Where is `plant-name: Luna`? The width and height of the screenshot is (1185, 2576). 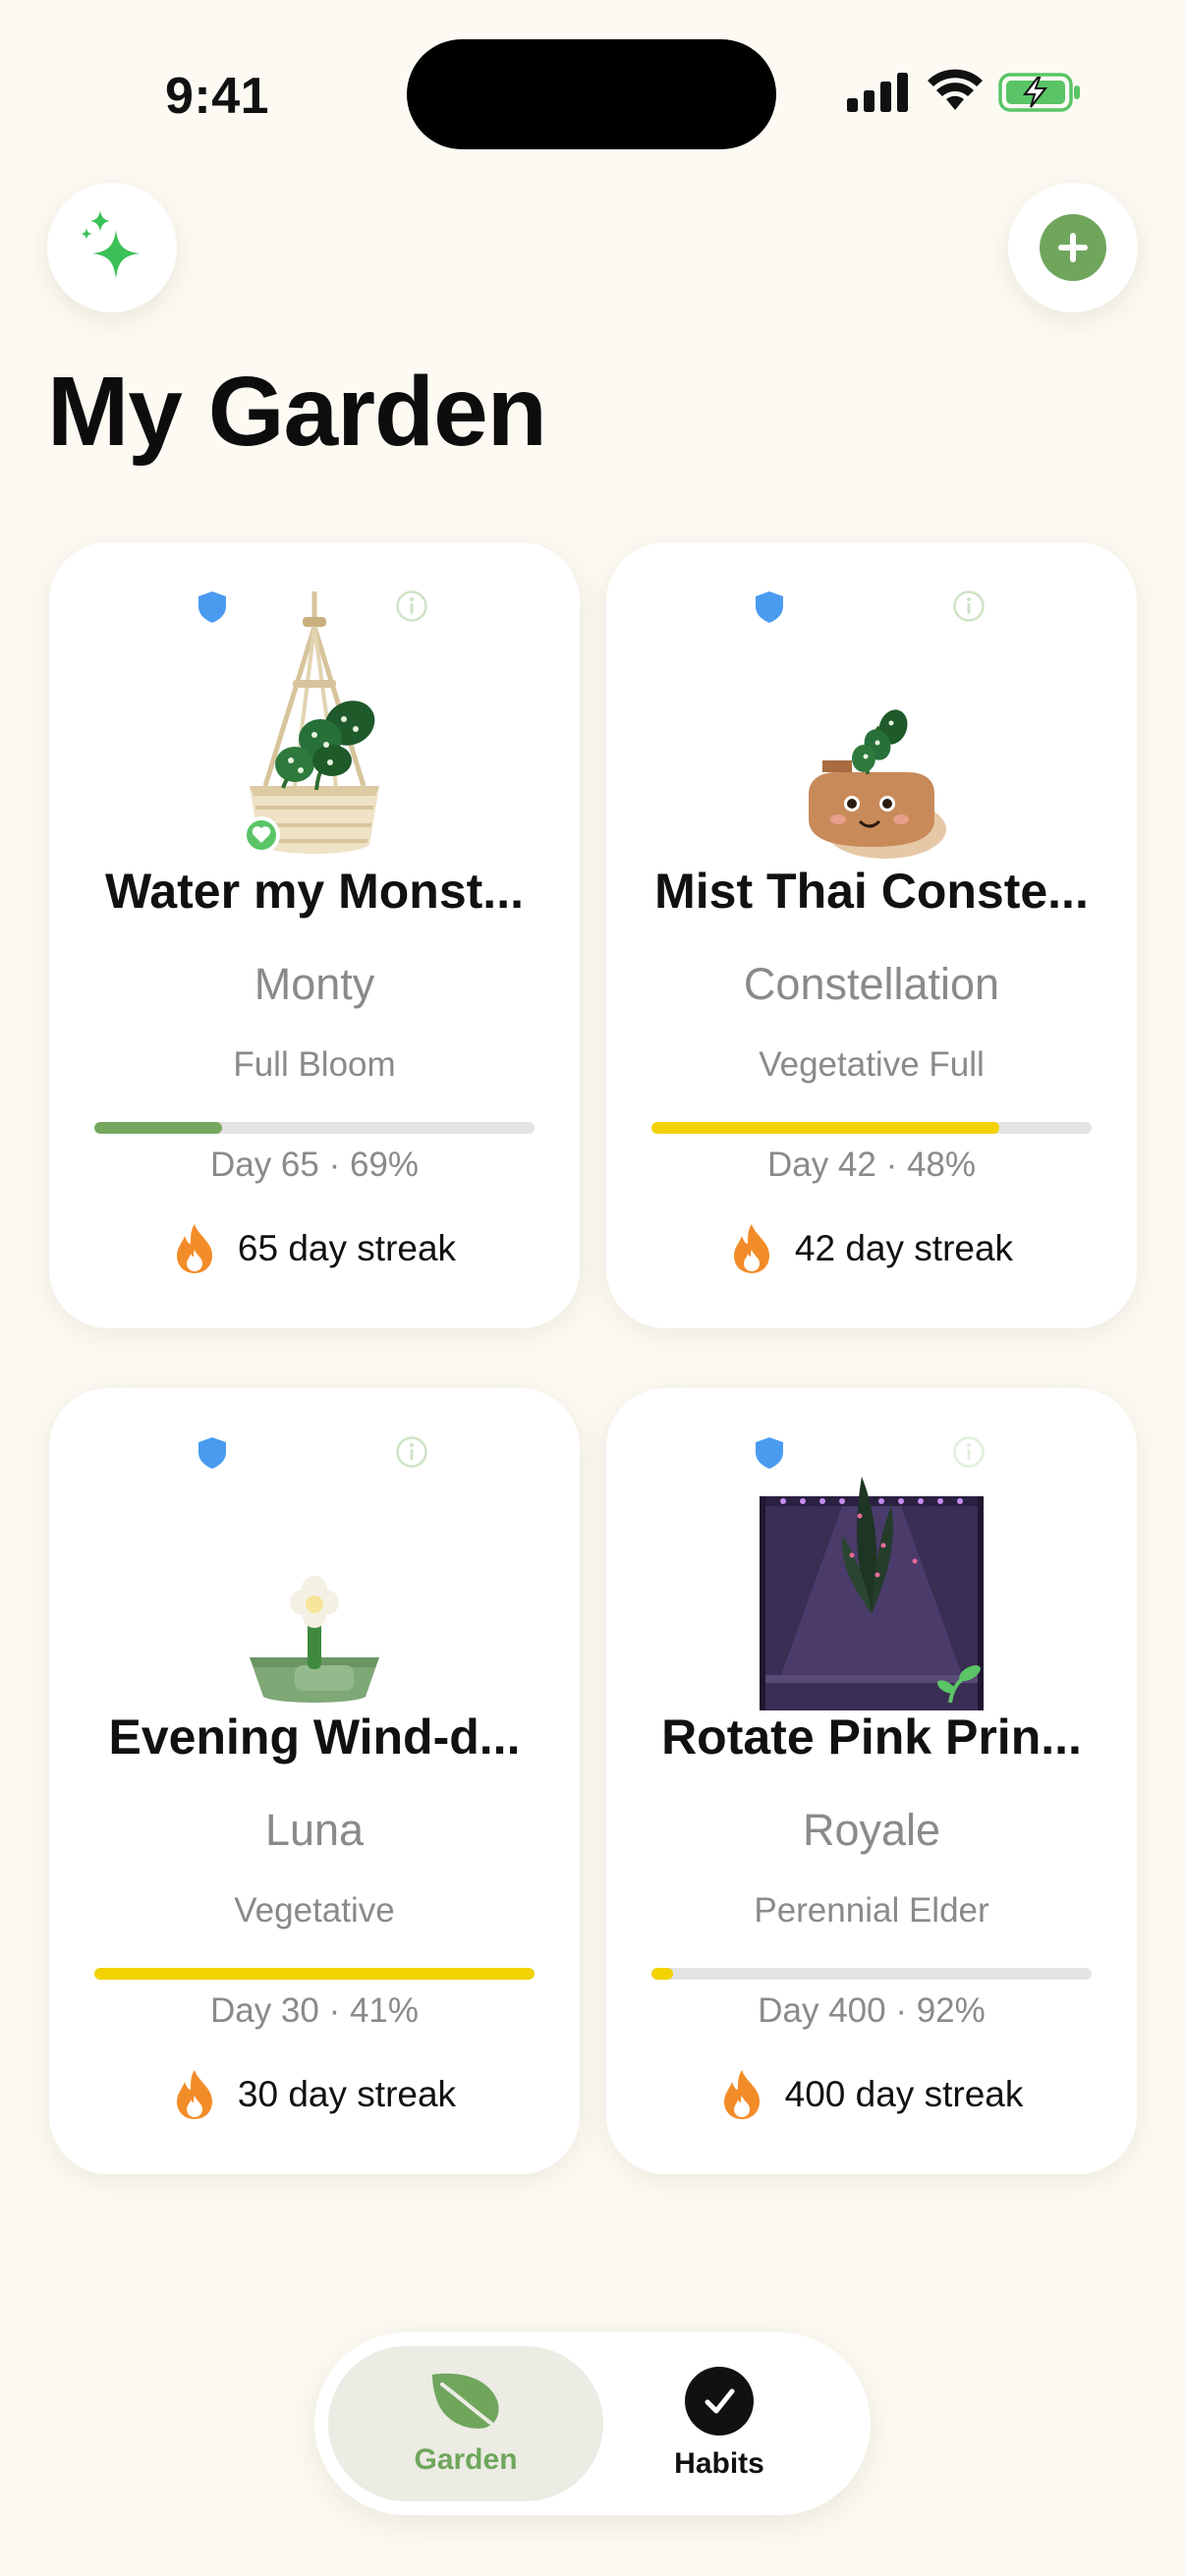
plant-name: Luna is located at coordinates (315, 1830).